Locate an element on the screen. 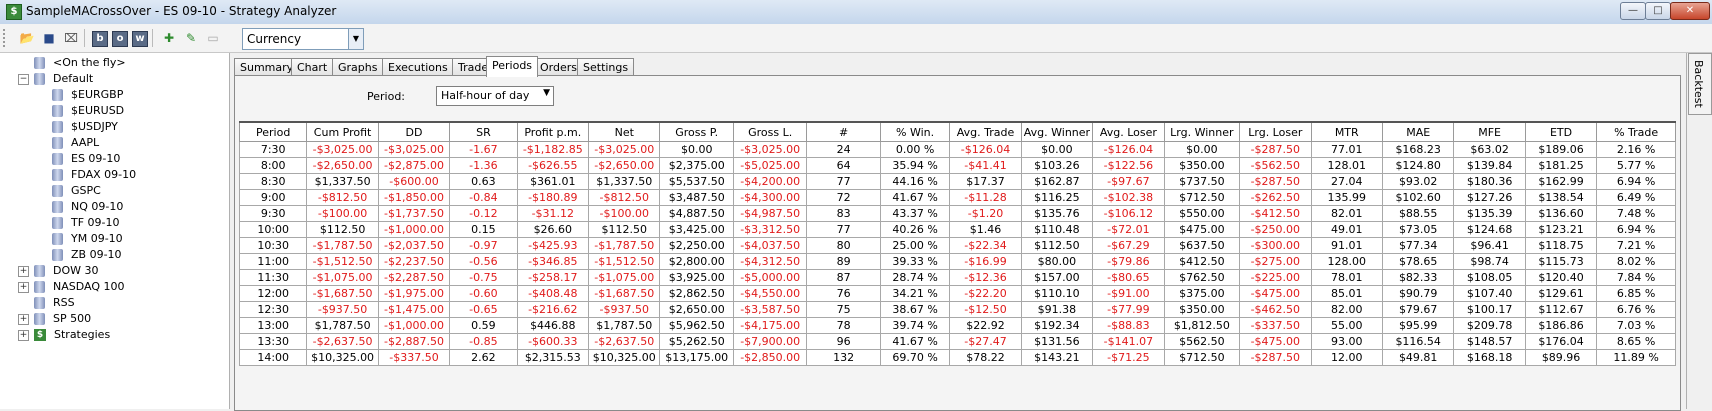 The width and height of the screenshot is (1712, 411). column-header: Avg. Trade is located at coordinates (985, 131).